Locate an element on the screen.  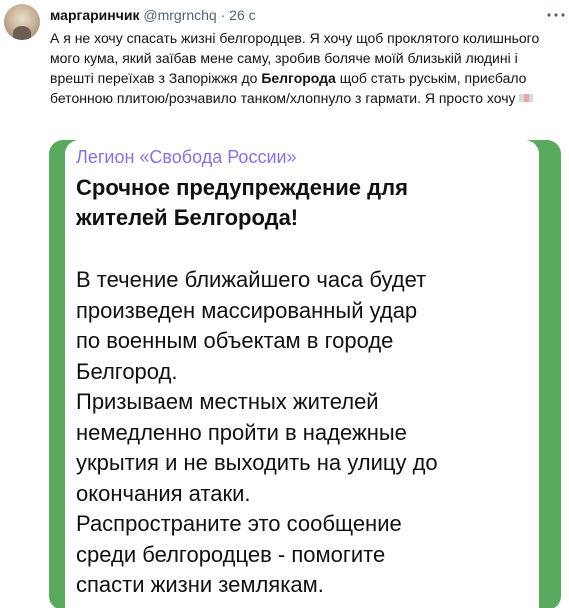
user-handle: @mrgrnchq is located at coordinates (179, 15).